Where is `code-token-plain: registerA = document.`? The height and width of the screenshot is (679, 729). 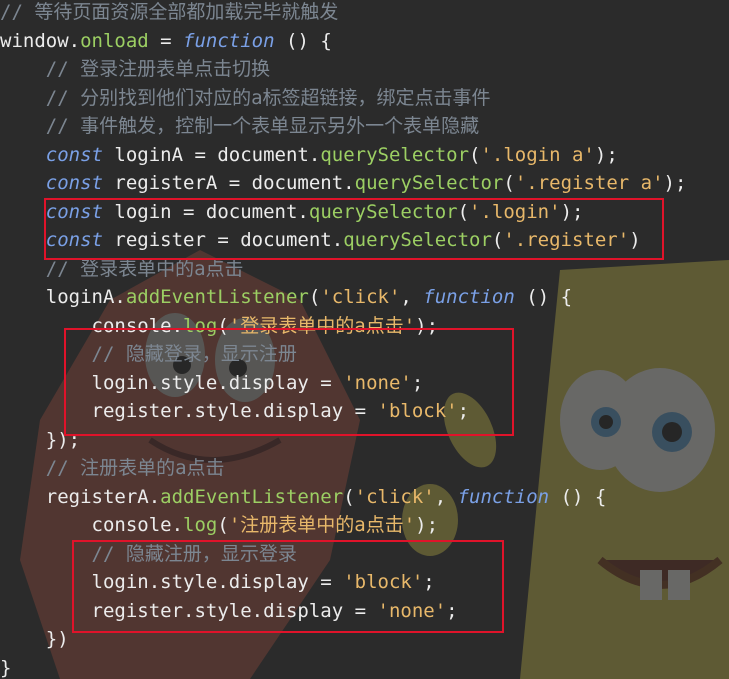 code-token-plain: registerA = document. is located at coordinates (228, 183).